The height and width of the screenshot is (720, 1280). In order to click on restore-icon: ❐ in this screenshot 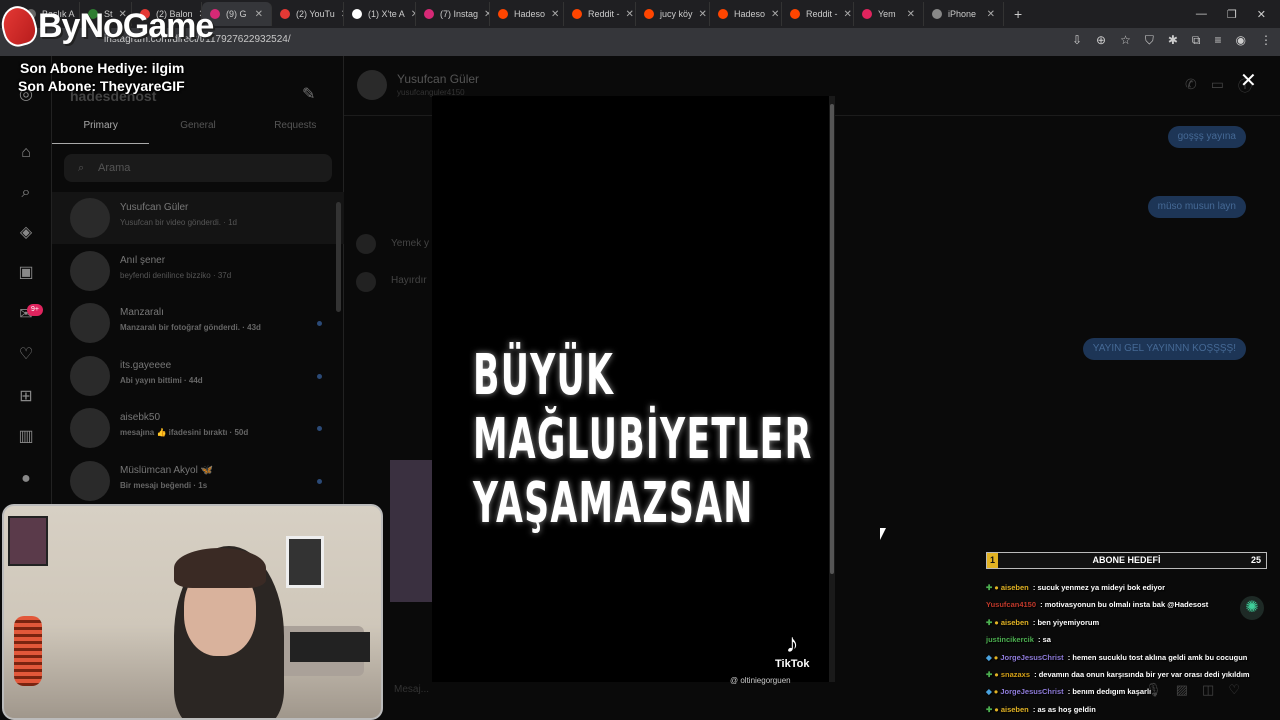, I will do `click(1232, 14)`.